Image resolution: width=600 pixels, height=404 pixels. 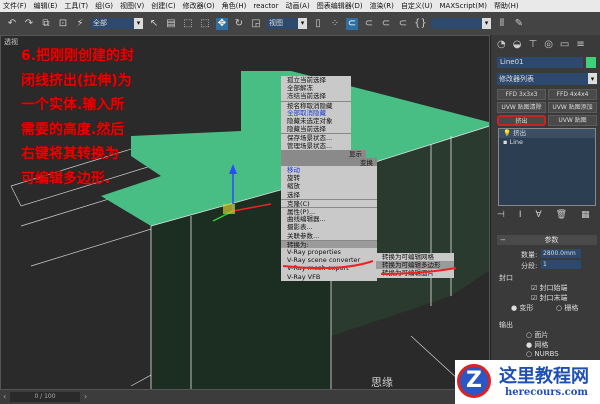 What do you see at coordinates (188, 24) in the screenshot?
I see `rect-select-icon: ⬚` at bounding box center [188, 24].